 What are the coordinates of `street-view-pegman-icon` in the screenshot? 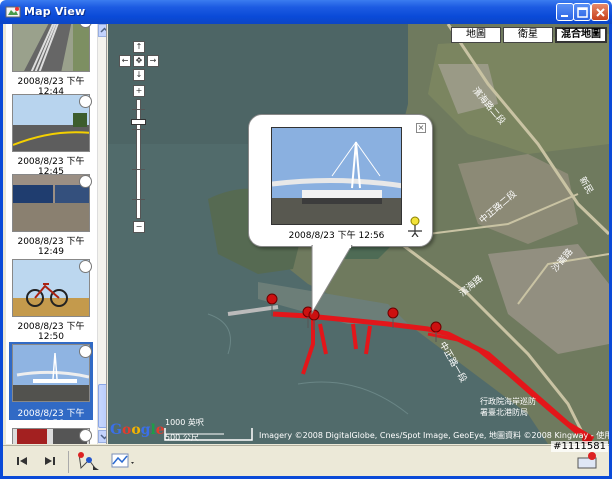 It's located at (415, 226).